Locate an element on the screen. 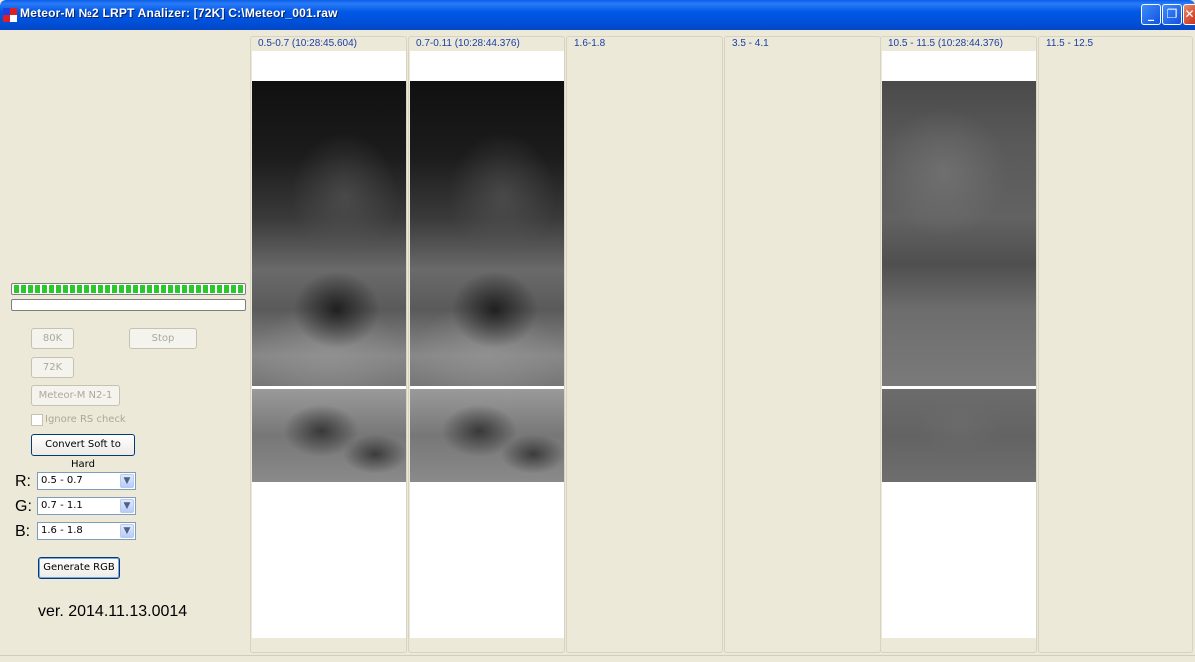 The width and height of the screenshot is (1195, 662). channel-label-4: 3.5 - 4.1 is located at coordinates (750, 43).